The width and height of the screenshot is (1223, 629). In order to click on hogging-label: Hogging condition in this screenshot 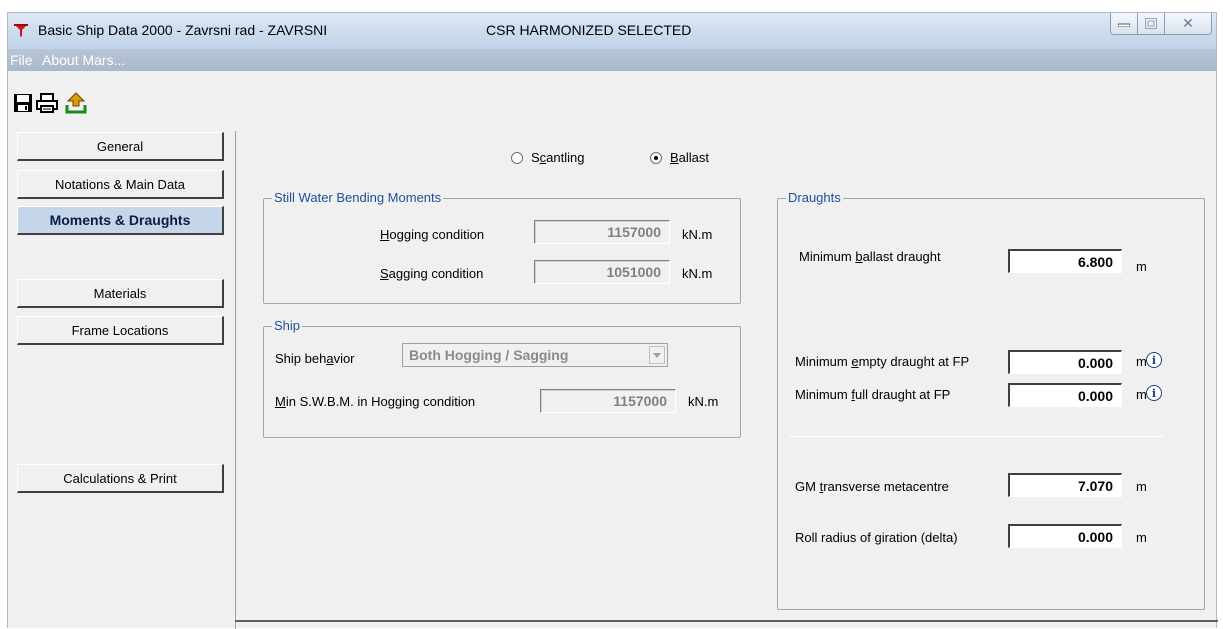, I will do `click(432, 234)`.